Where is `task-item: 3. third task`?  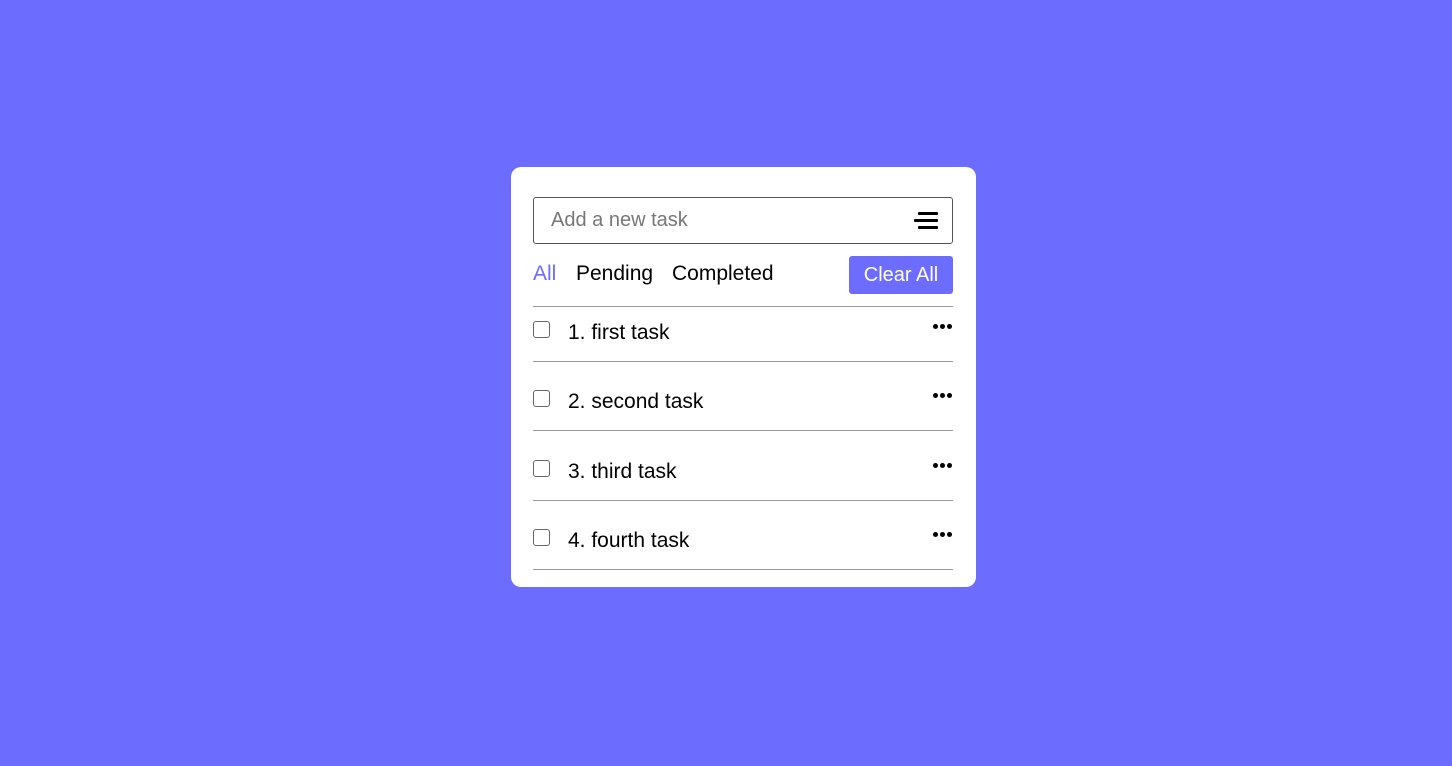
task-item: 3. third task is located at coordinates (743, 480).